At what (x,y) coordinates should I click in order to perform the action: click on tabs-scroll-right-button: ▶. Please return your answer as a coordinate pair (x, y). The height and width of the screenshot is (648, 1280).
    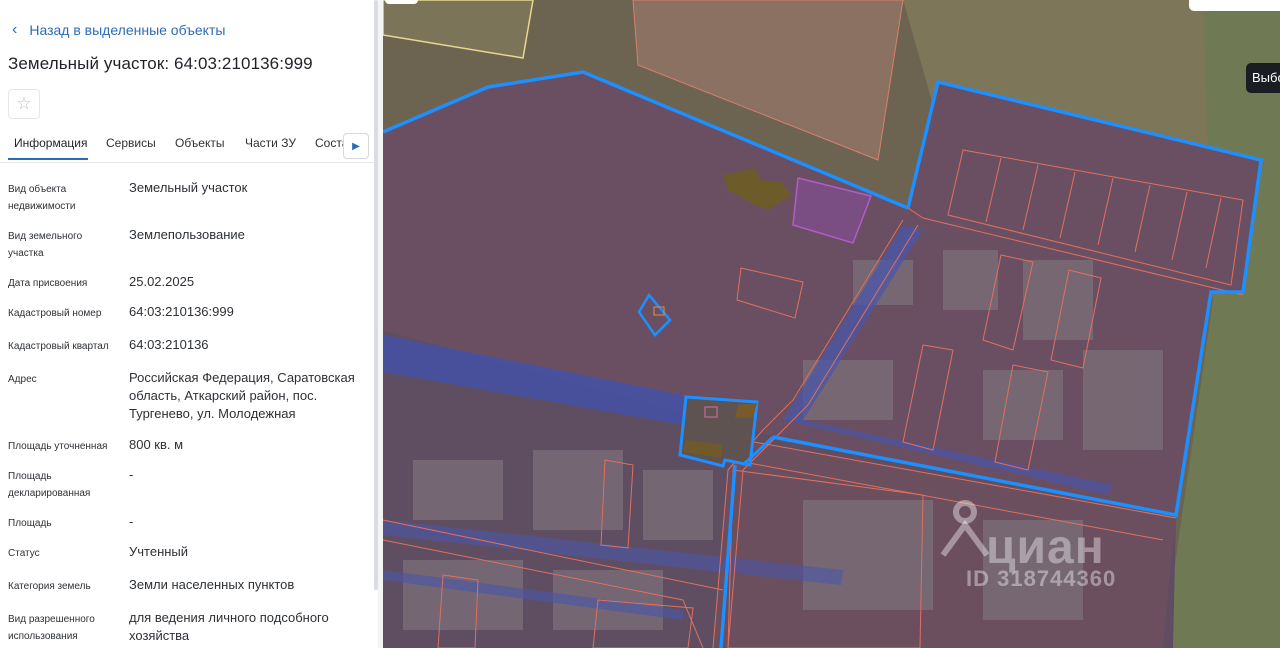
    Looking at the image, I should click on (356, 146).